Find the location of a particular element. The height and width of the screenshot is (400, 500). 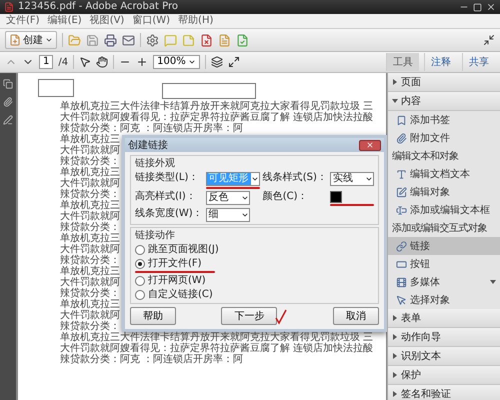

page-count: /4 is located at coordinates (63, 62).